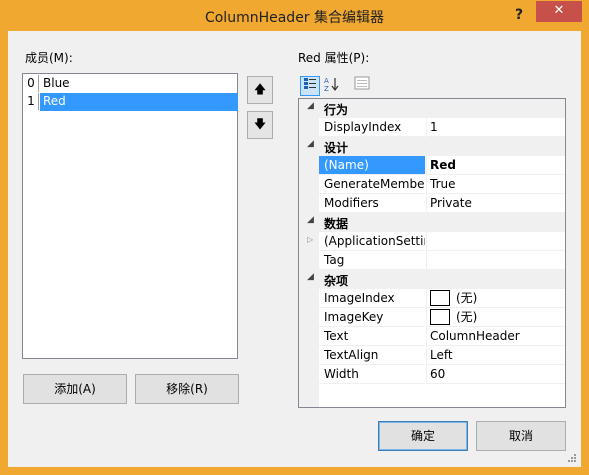 The height and width of the screenshot is (475, 589). I want to click on property-row: Tag, so click(432, 260).